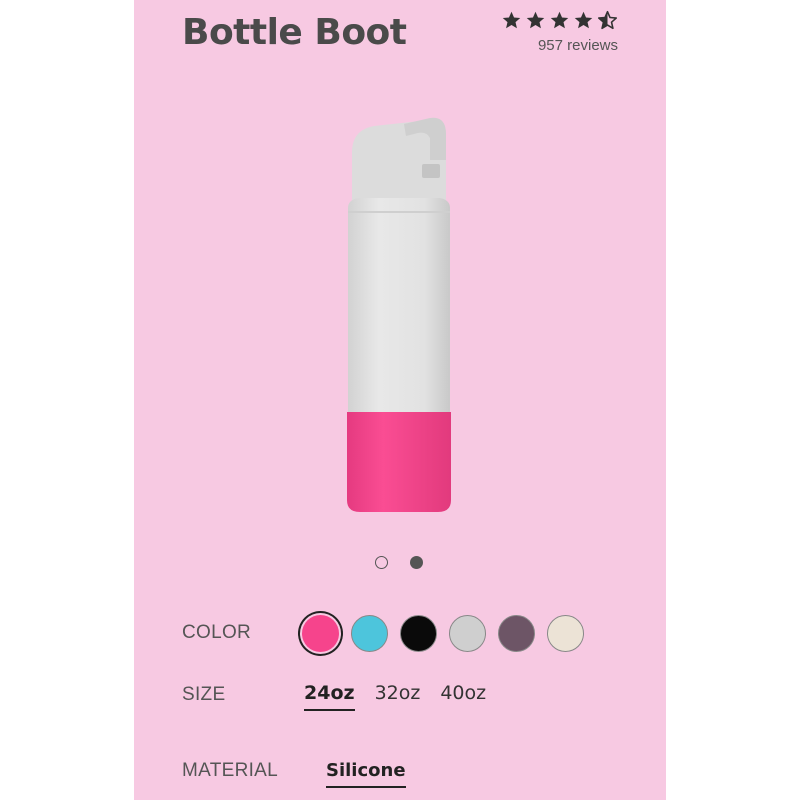  Describe the element at coordinates (381, 562) in the screenshot. I see `carousel-dot` at that location.